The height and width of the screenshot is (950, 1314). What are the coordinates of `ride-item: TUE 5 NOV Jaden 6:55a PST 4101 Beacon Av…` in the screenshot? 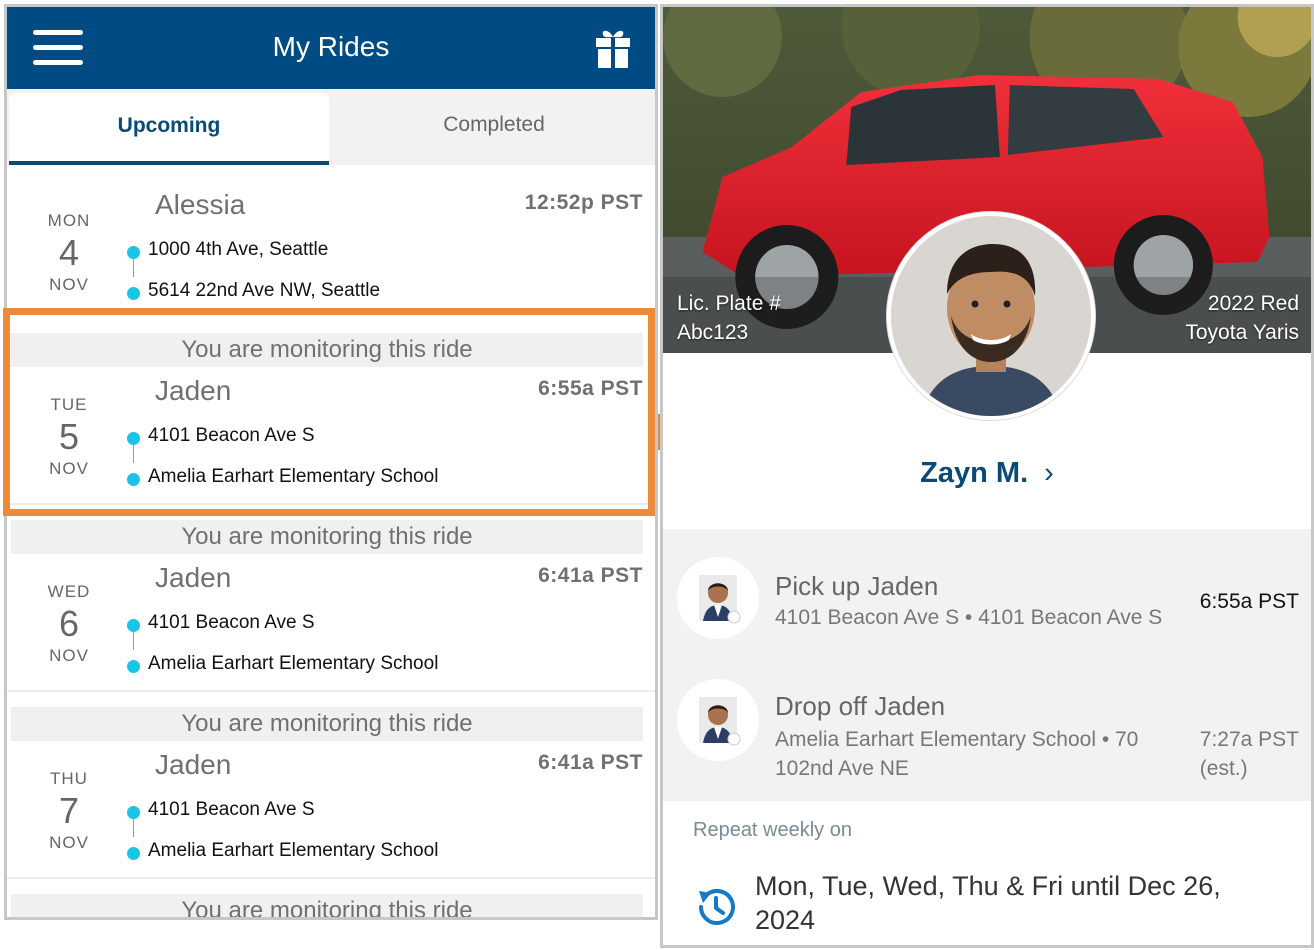 It's located at (331, 442).